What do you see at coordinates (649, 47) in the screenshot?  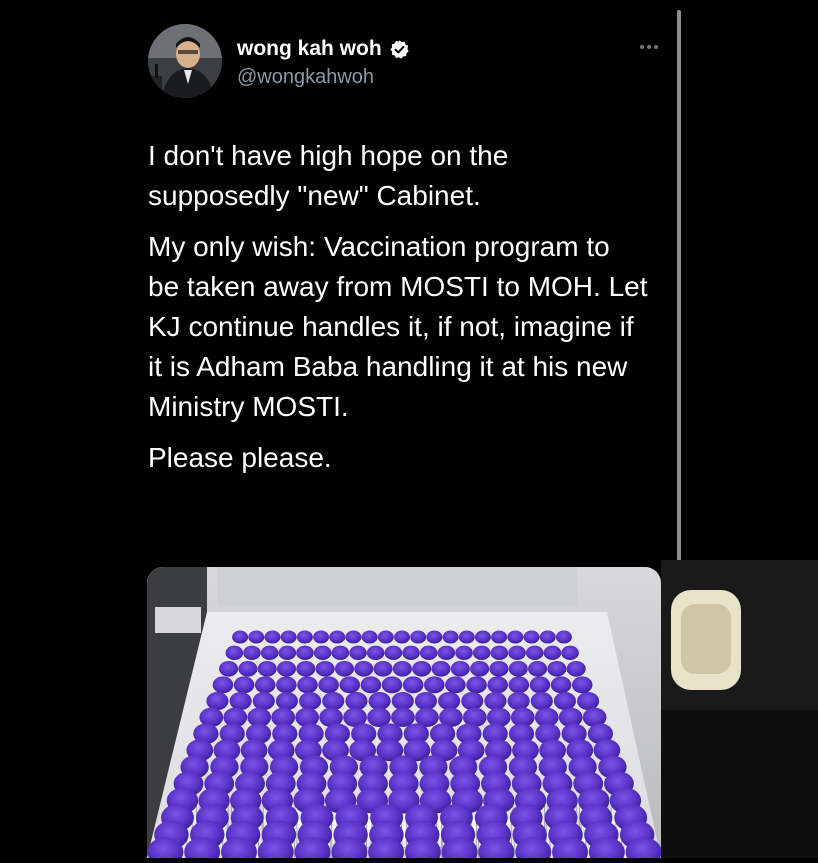 I see `more-options-icon` at bounding box center [649, 47].